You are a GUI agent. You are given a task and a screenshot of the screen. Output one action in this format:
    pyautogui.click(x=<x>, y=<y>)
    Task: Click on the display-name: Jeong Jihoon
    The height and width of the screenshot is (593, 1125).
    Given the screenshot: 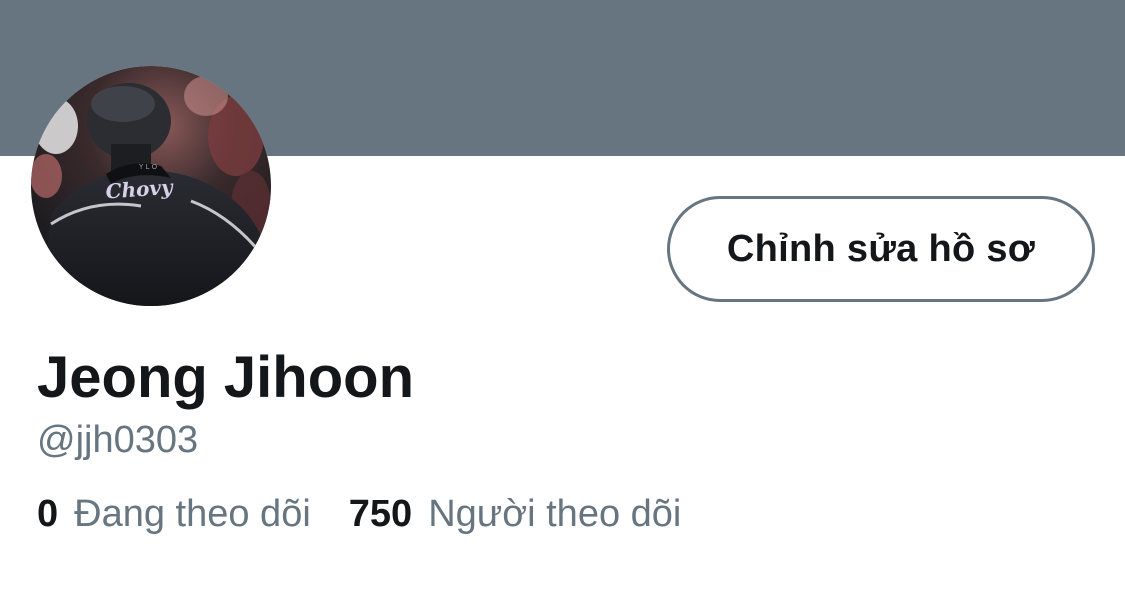 What is the action you would take?
    pyautogui.click(x=225, y=377)
    